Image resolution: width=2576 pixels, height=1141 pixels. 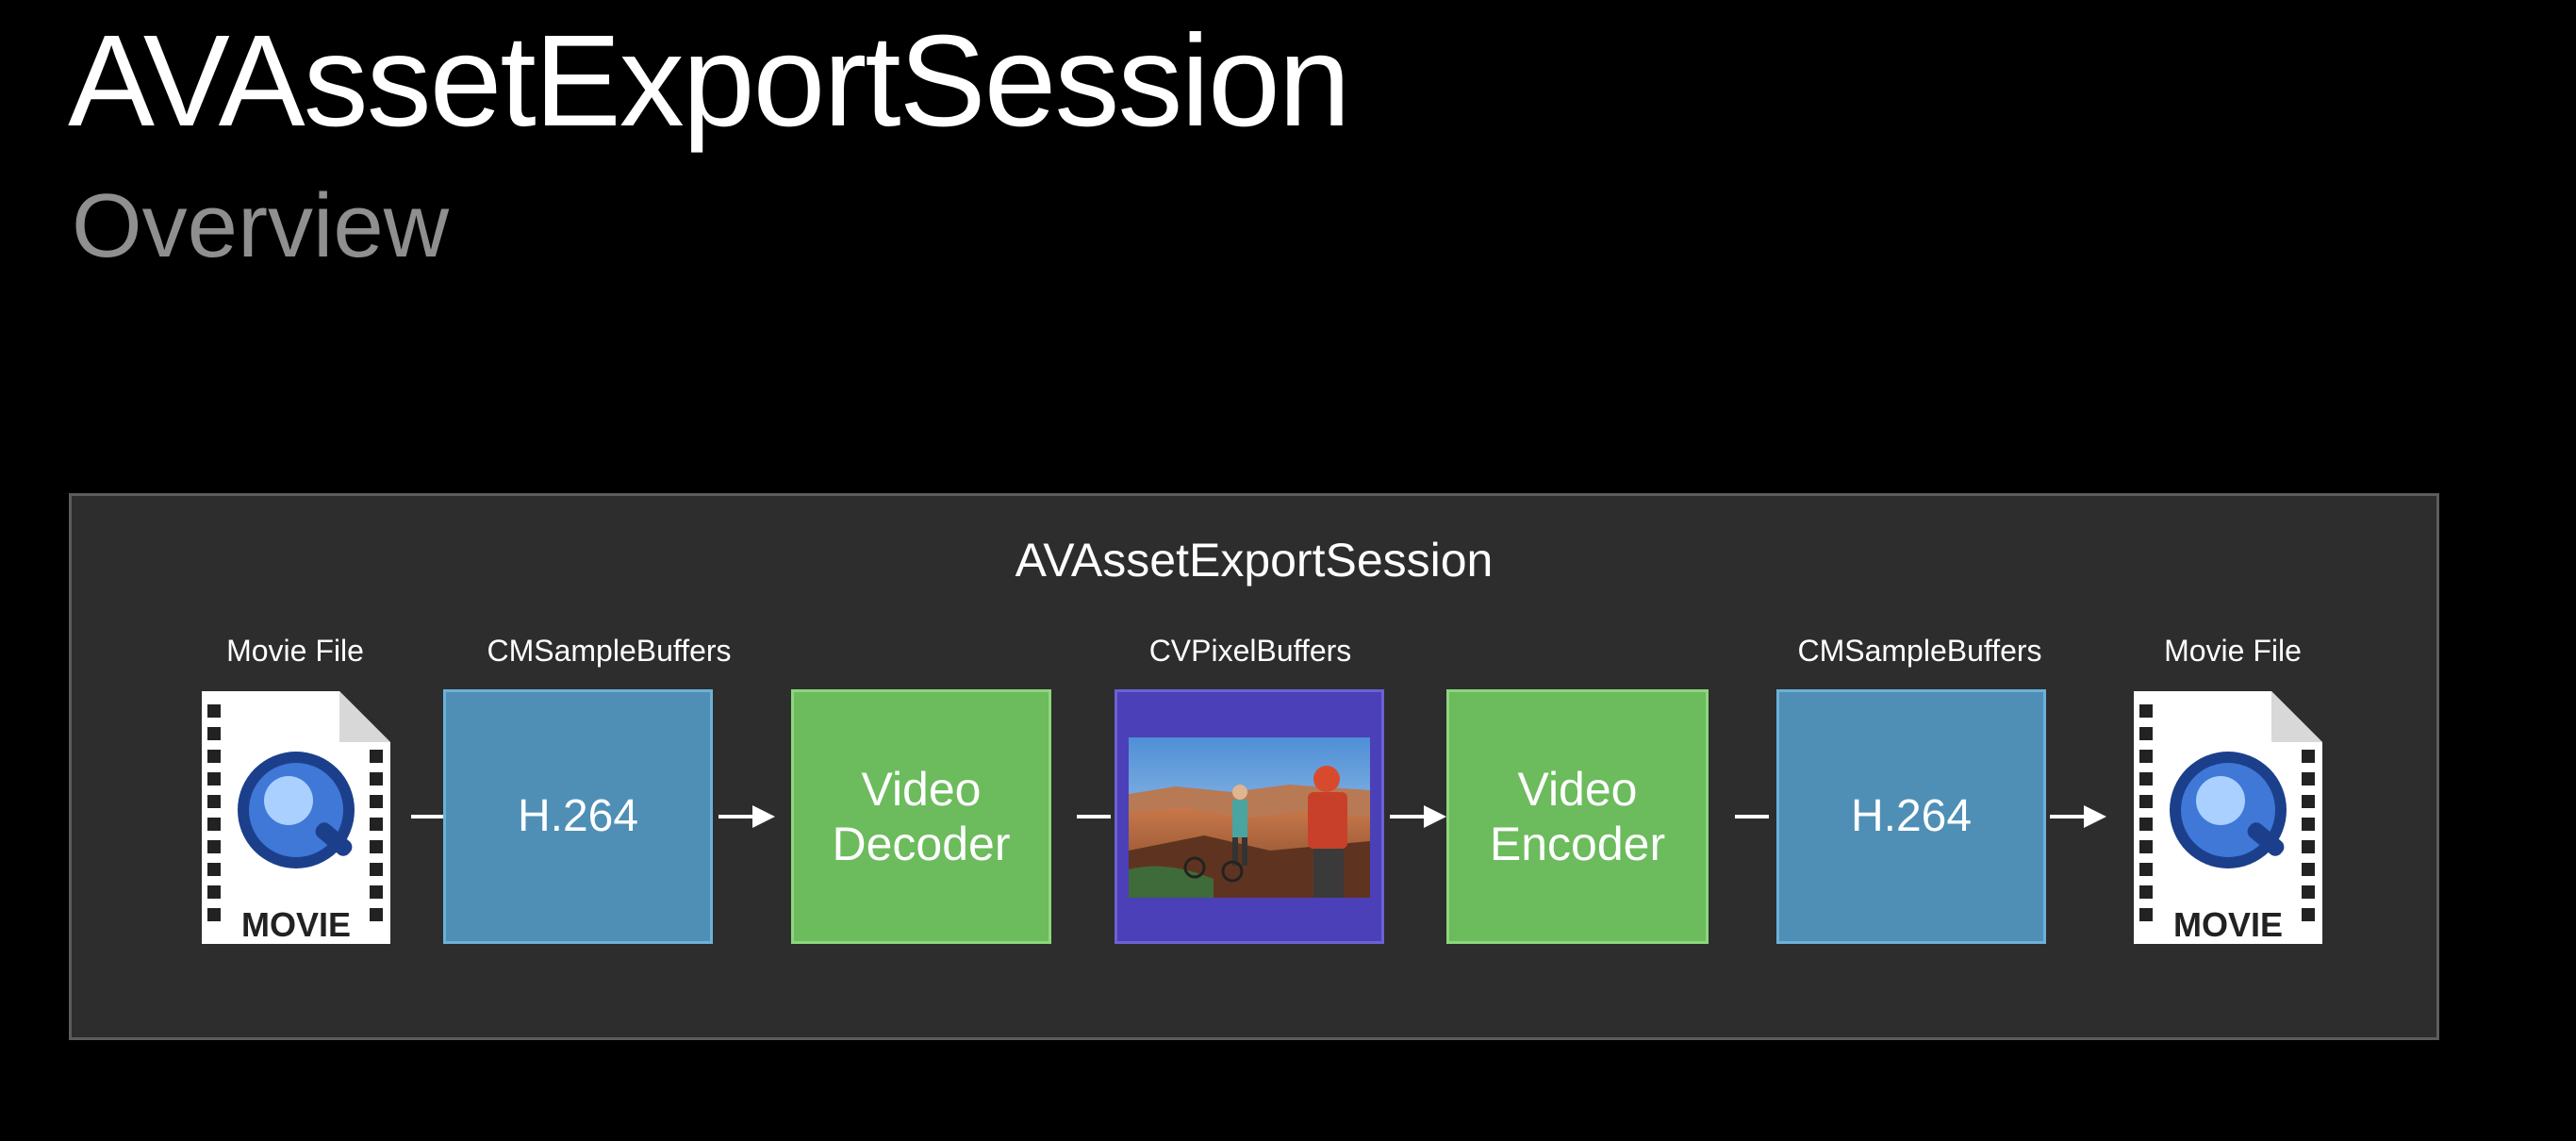 What do you see at coordinates (921, 844) in the screenshot?
I see `decoder-label-line2: Decoder` at bounding box center [921, 844].